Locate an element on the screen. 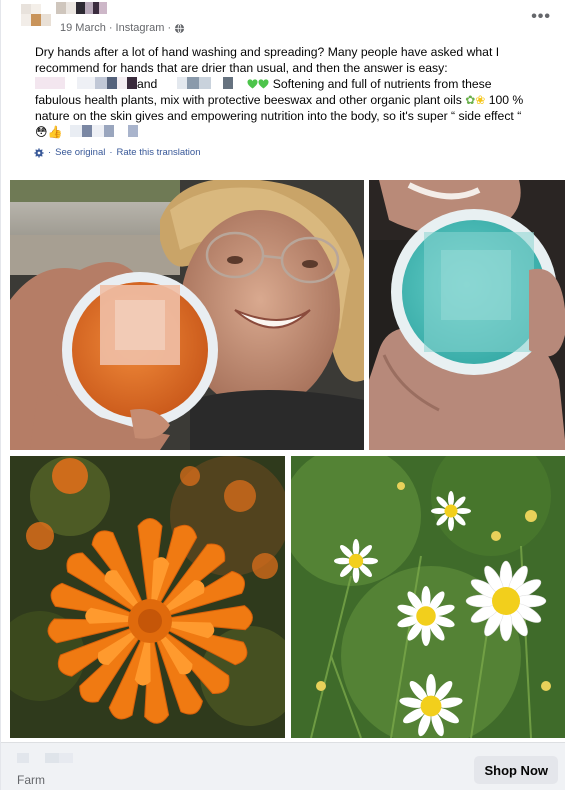 Image resolution: width=565 pixels, height=790 pixels. blossom-icon: ❀ is located at coordinates (480, 100).